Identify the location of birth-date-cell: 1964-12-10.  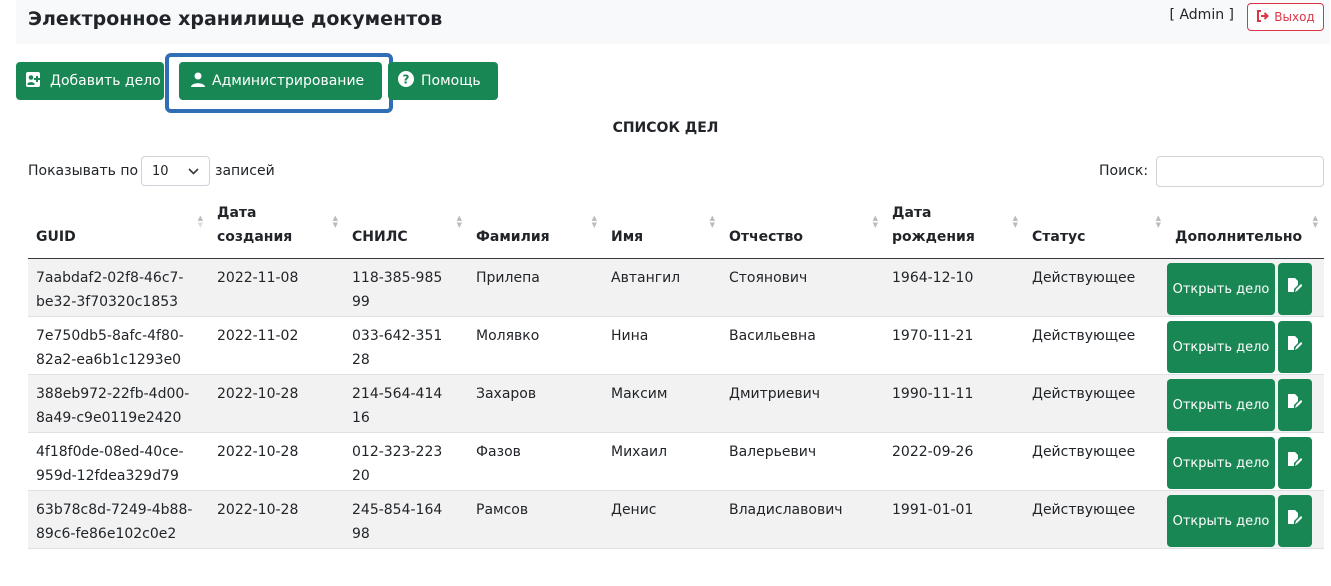
(954, 287).